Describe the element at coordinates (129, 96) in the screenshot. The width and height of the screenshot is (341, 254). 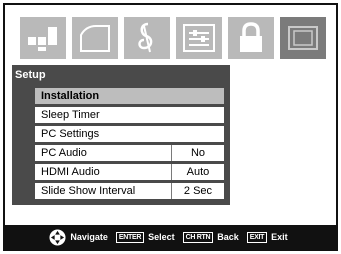
I see `menu-item-installation: Installation` at that location.